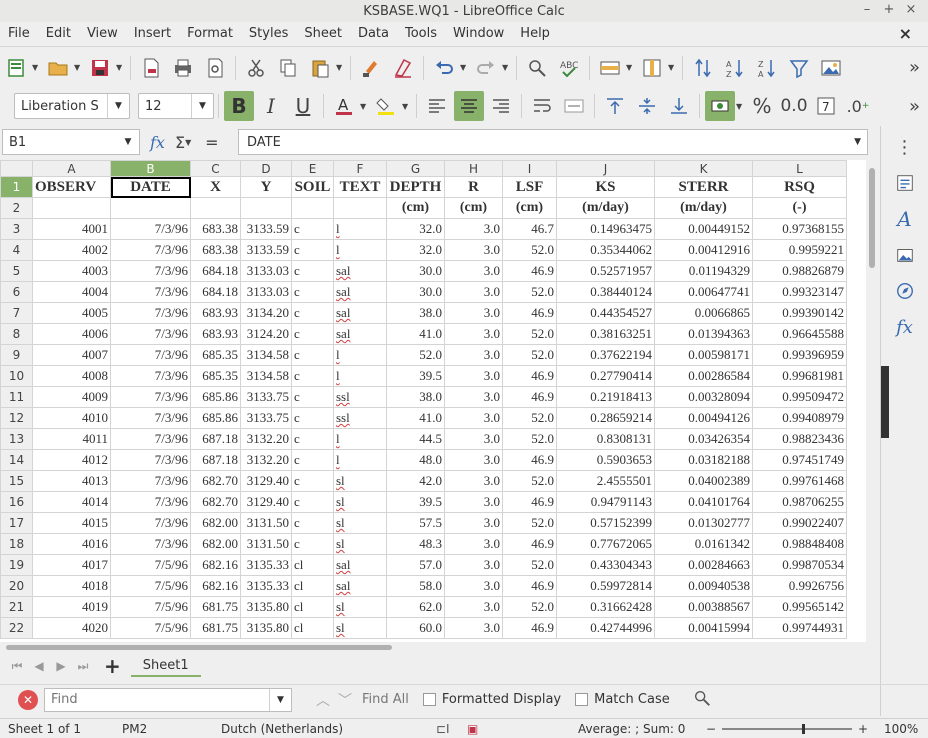 Image resolution: width=928 pixels, height=738 pixels. What do you see at coordinates (605, 544) in the screenshot?
I see `cell: 0.77672065` at bounding box center [605, 544].